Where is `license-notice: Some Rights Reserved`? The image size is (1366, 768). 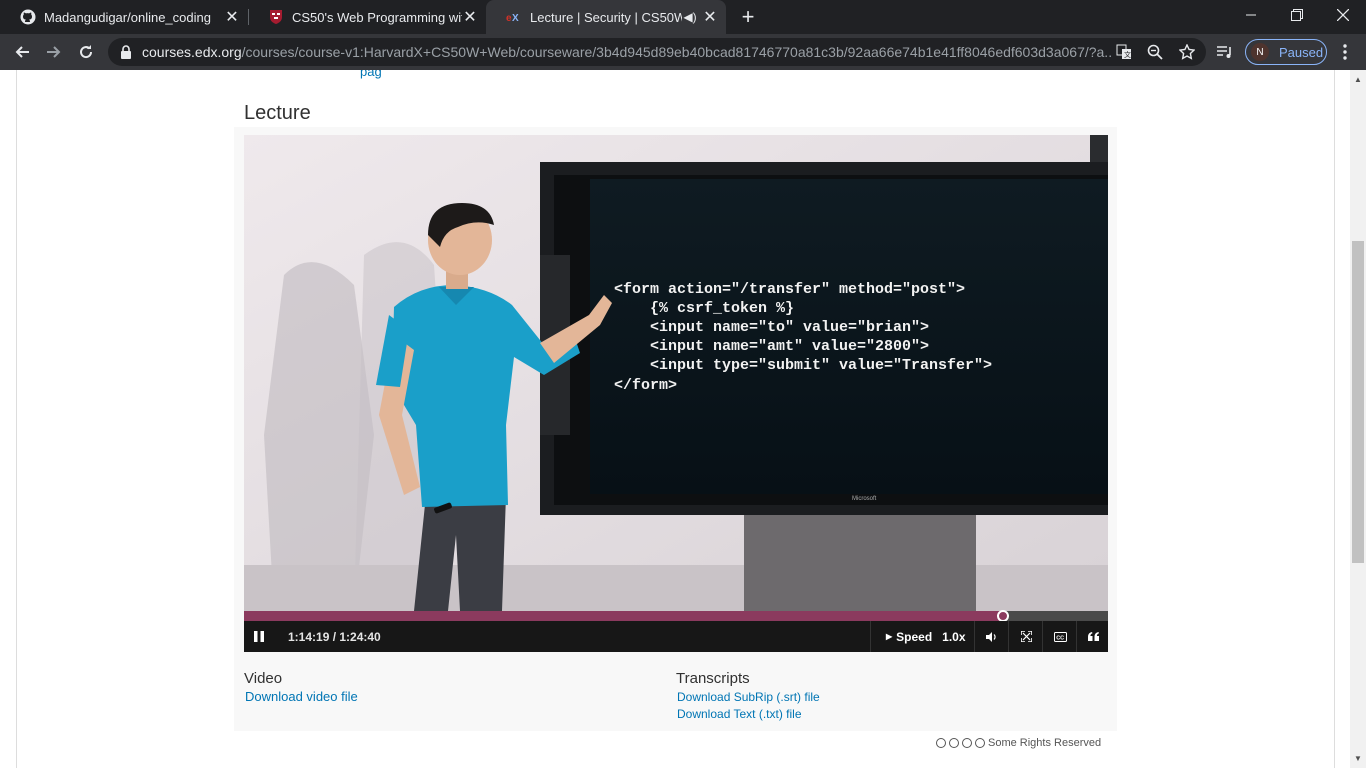 license-notice: Some Rights Reserved is located at coordinates (1018, 743).